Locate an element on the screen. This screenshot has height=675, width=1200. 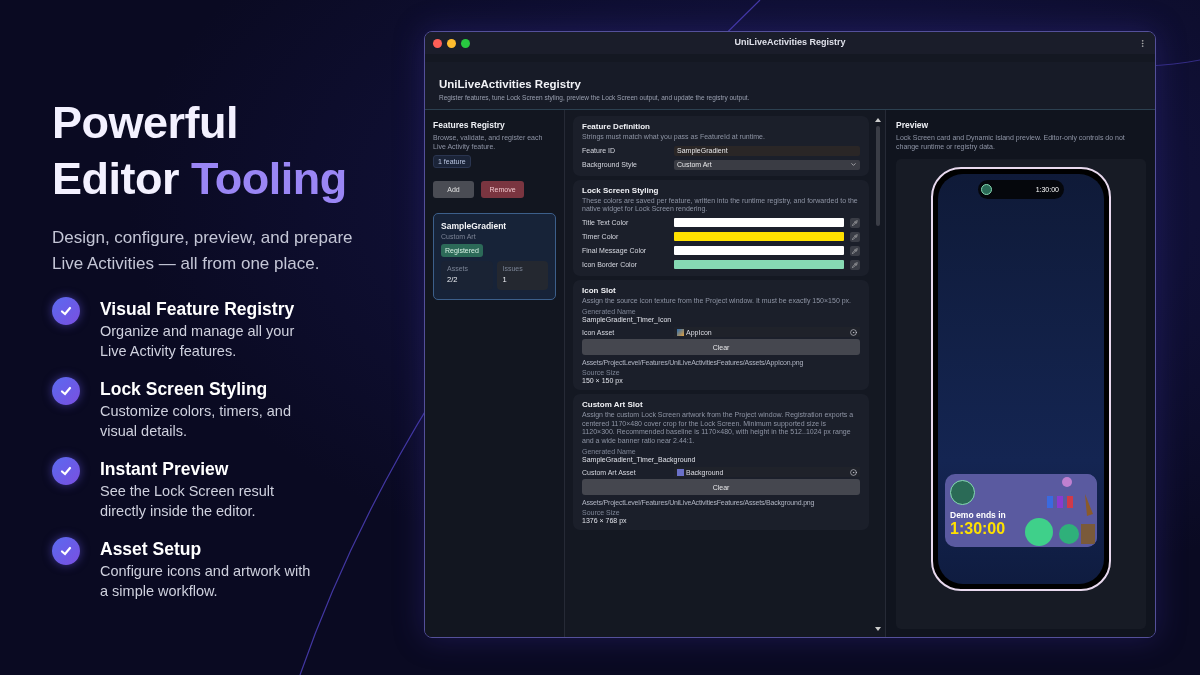
card-timer: 1:30:00 is located at coordinates (978, 529).